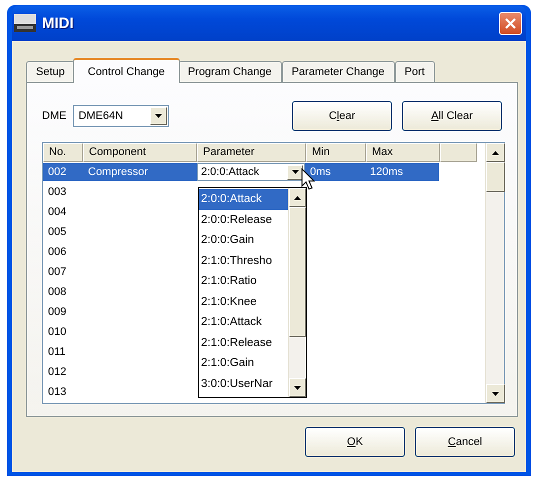 The image size is (543, 481). I want to click on table-cell-text: 012, so click(57, 372).